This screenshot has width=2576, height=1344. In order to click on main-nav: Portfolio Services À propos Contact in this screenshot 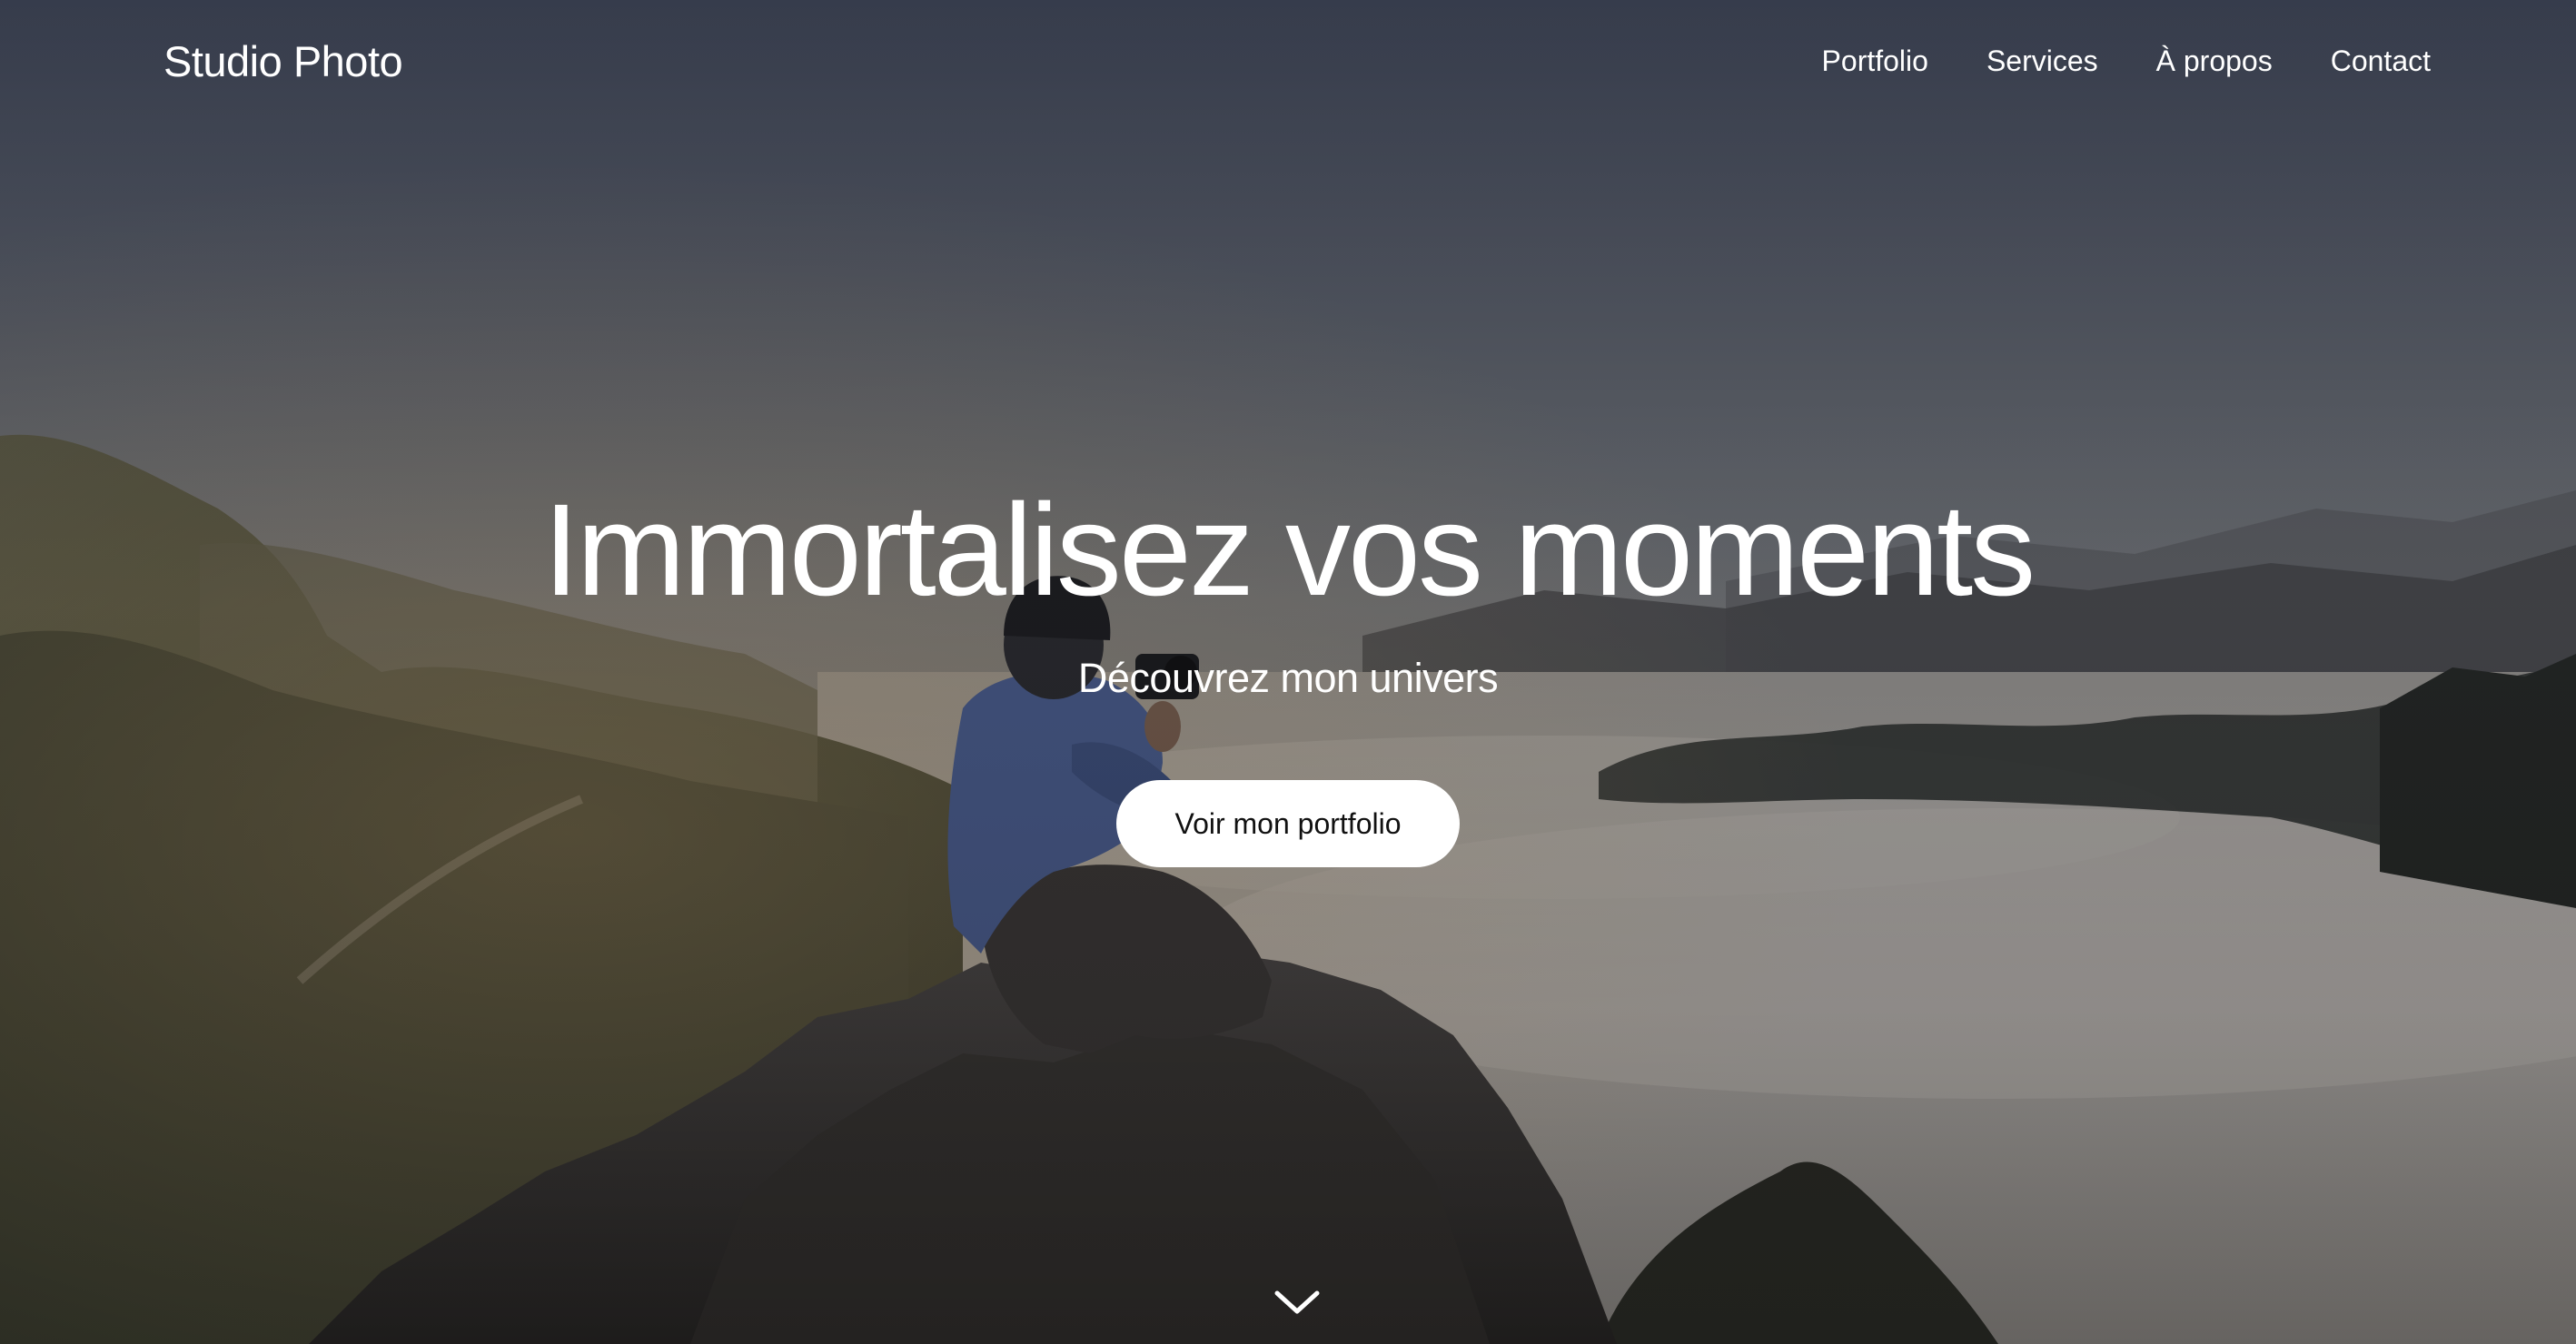, I will do `click(2126, 61)`.